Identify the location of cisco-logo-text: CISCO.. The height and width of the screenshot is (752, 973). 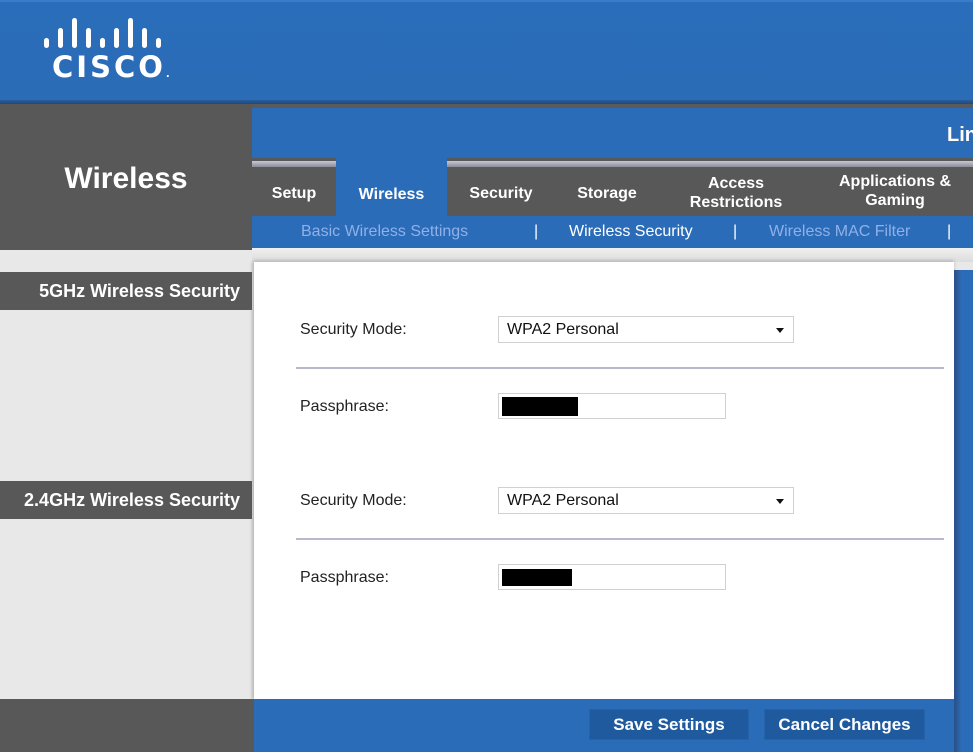
(111, 67).